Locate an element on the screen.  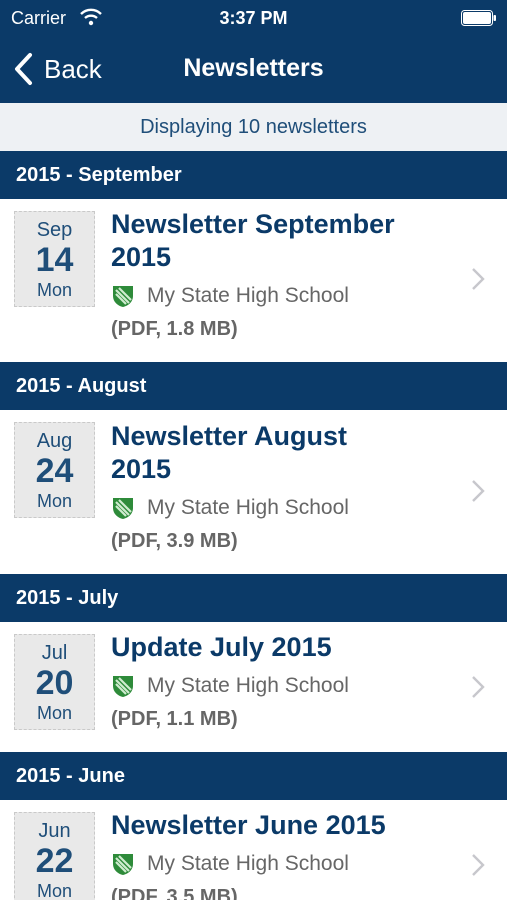
date-day: 22 is located at coordinates (54, 861).